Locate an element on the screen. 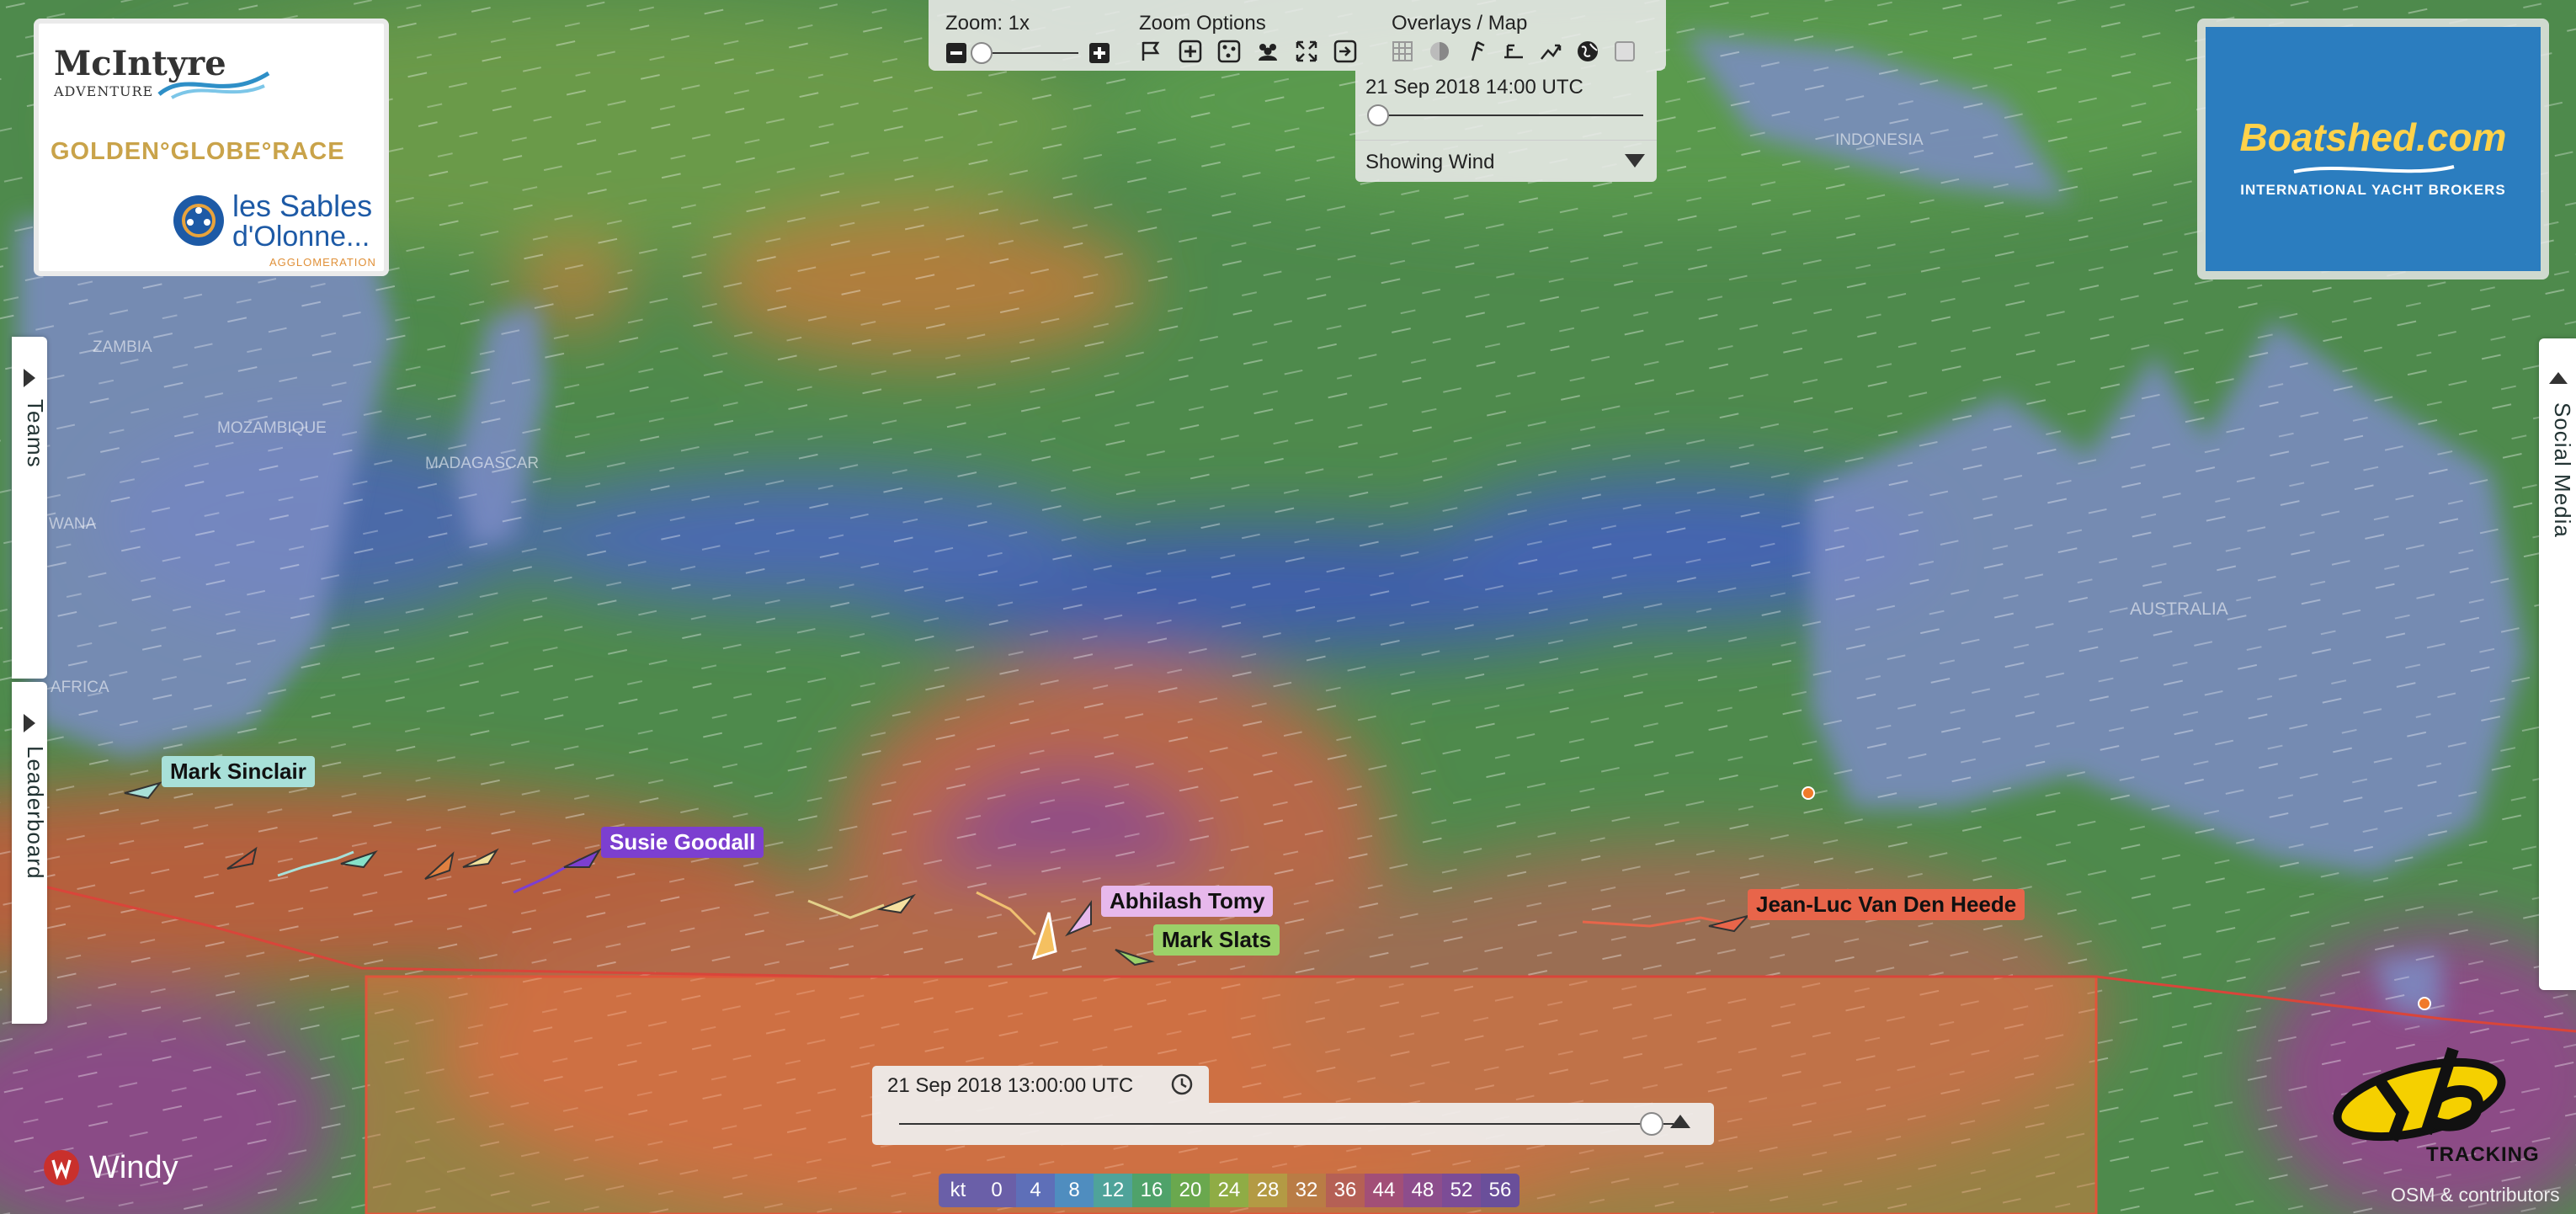  map-attribution: OSM & contributors is located at coordinates (2476, 1195).